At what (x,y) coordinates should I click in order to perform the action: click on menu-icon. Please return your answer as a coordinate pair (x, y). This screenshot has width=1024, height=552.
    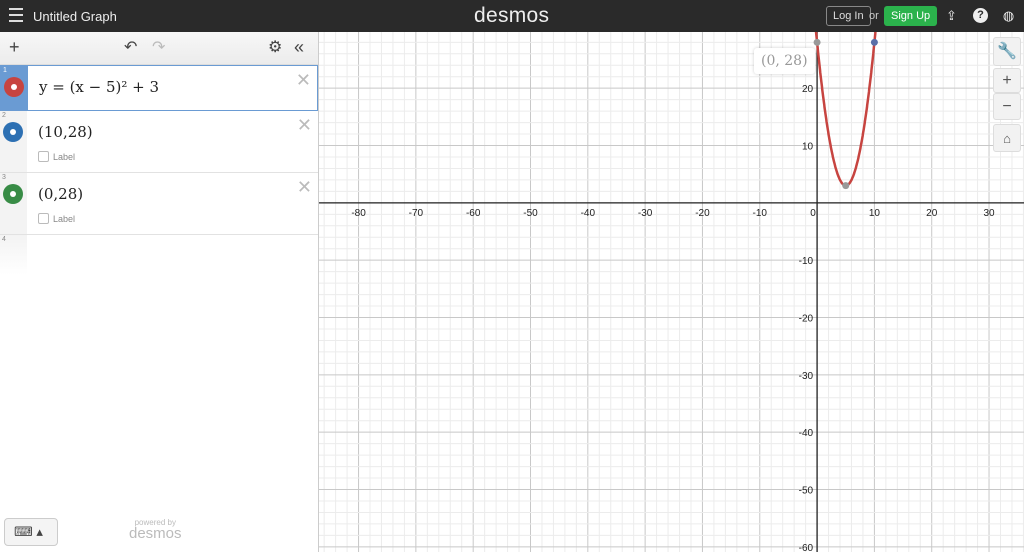
    Looking at the image, I should click on (16, 15).